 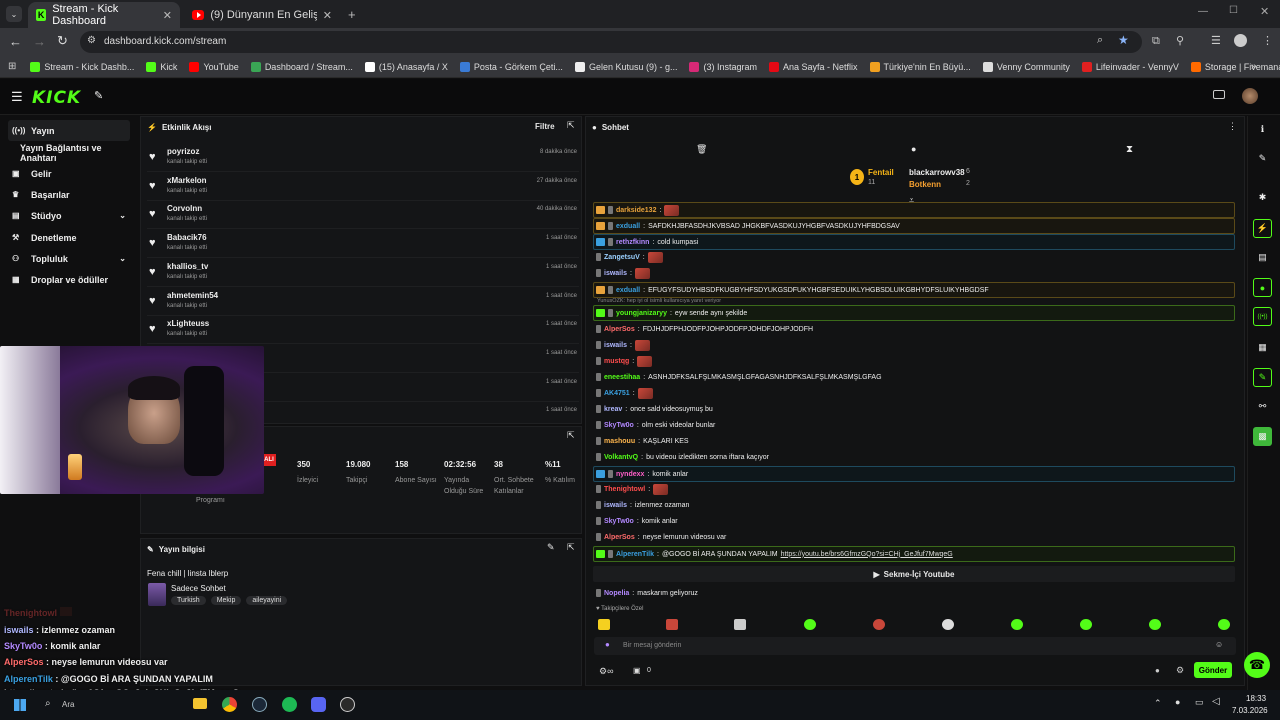 I want to click on bookmark-item: Kick, so click(x=161, y=66).